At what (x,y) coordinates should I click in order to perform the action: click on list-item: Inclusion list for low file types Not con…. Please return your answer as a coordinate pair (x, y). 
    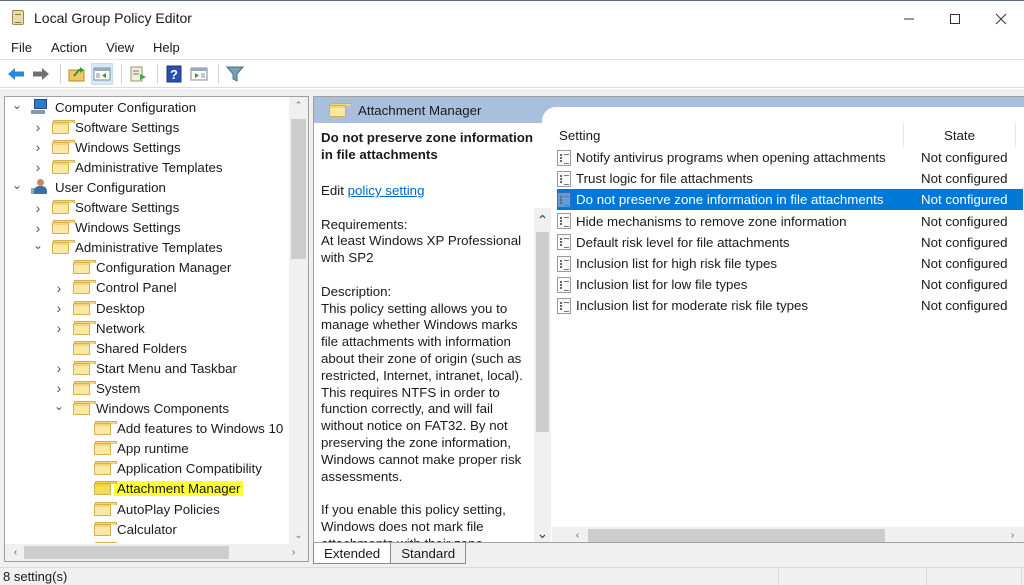
    Looking at the image, I should click on (790, 284).